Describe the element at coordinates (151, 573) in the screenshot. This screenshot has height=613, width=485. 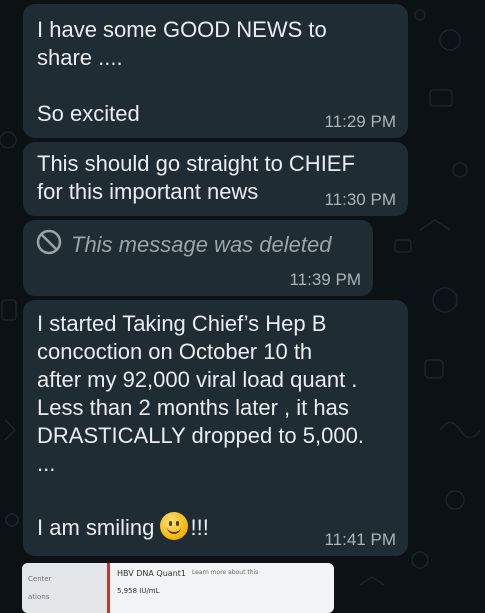
I see `attachment-title: HBV DNA Quant1` at that location.